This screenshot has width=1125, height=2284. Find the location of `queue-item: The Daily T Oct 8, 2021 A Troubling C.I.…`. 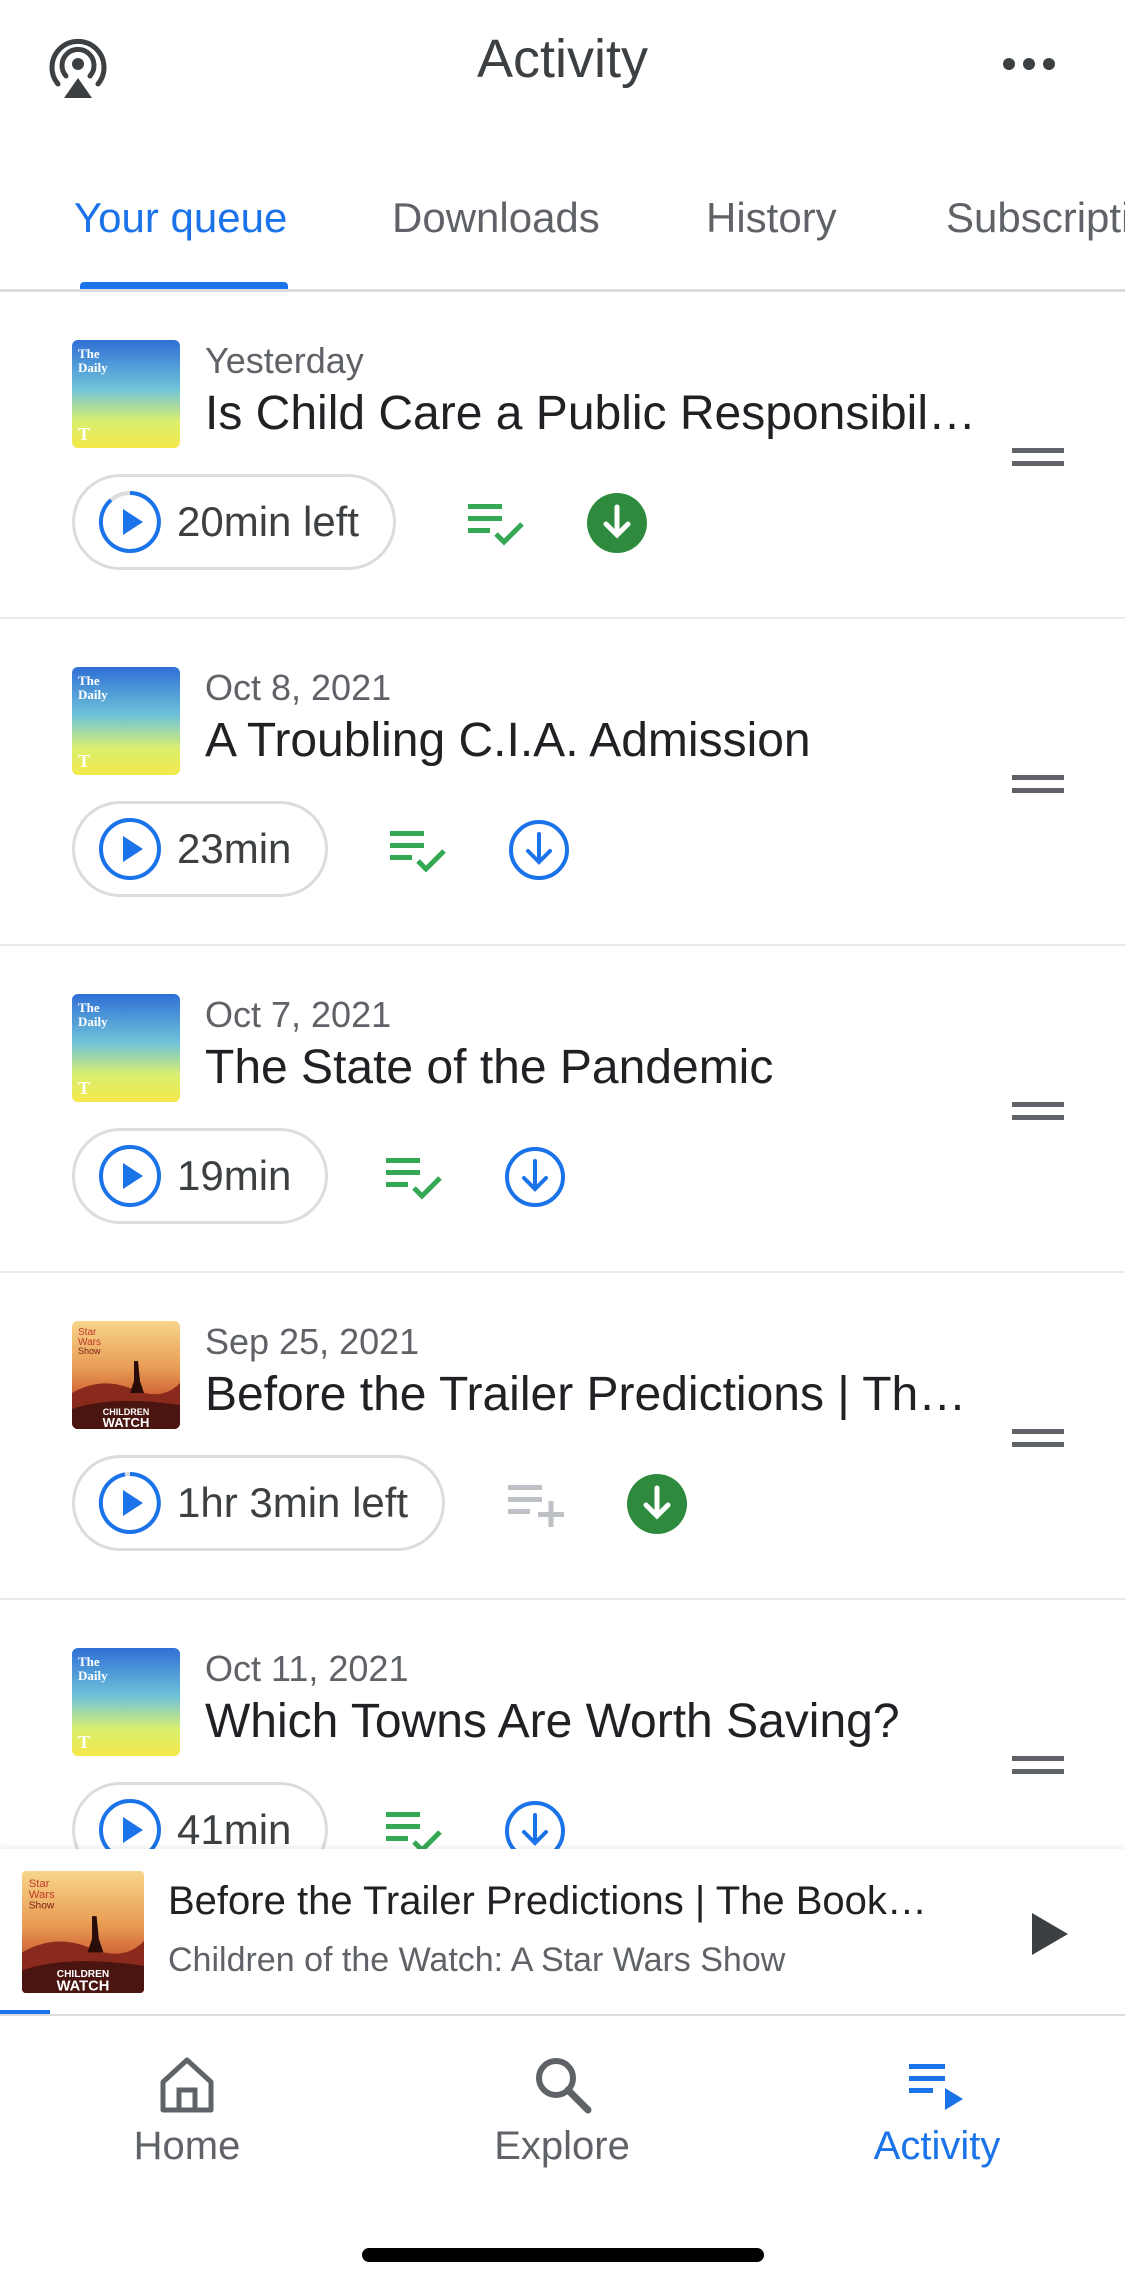

queue-item: The Daily T Oct 8, 2021 A Troubling C.I.… is located at coordinates (562, 782).